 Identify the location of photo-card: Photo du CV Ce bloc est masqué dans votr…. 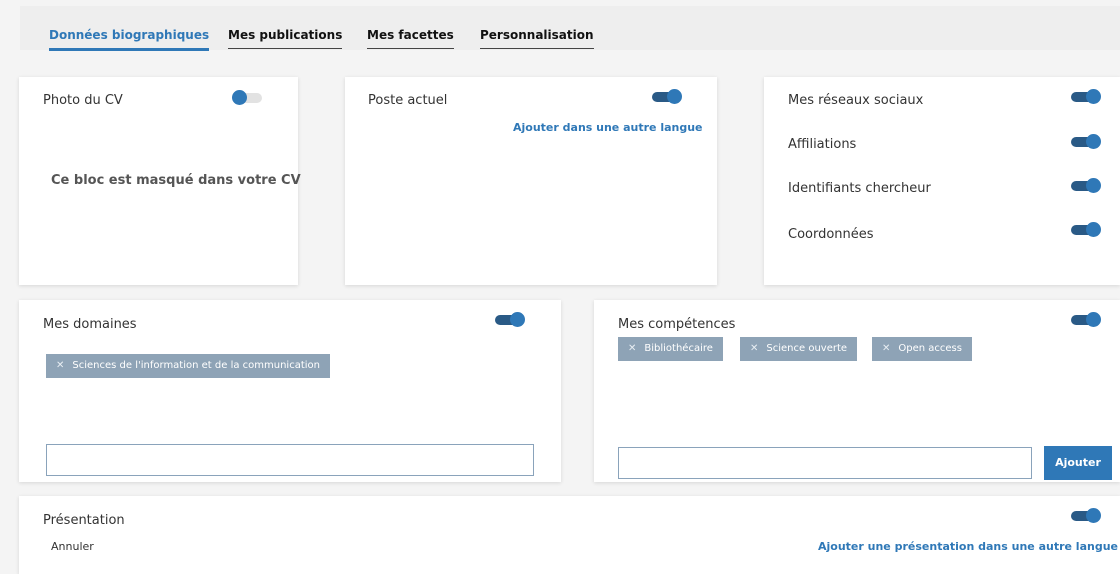
(160, 181).